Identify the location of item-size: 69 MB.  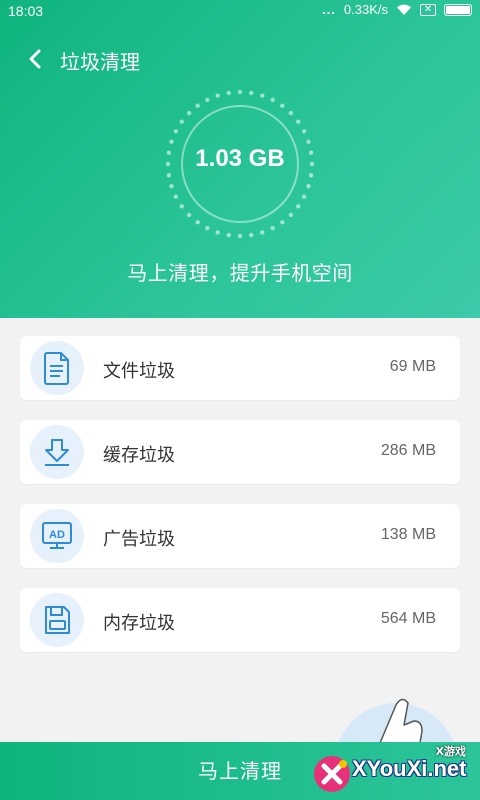
(412, 366).